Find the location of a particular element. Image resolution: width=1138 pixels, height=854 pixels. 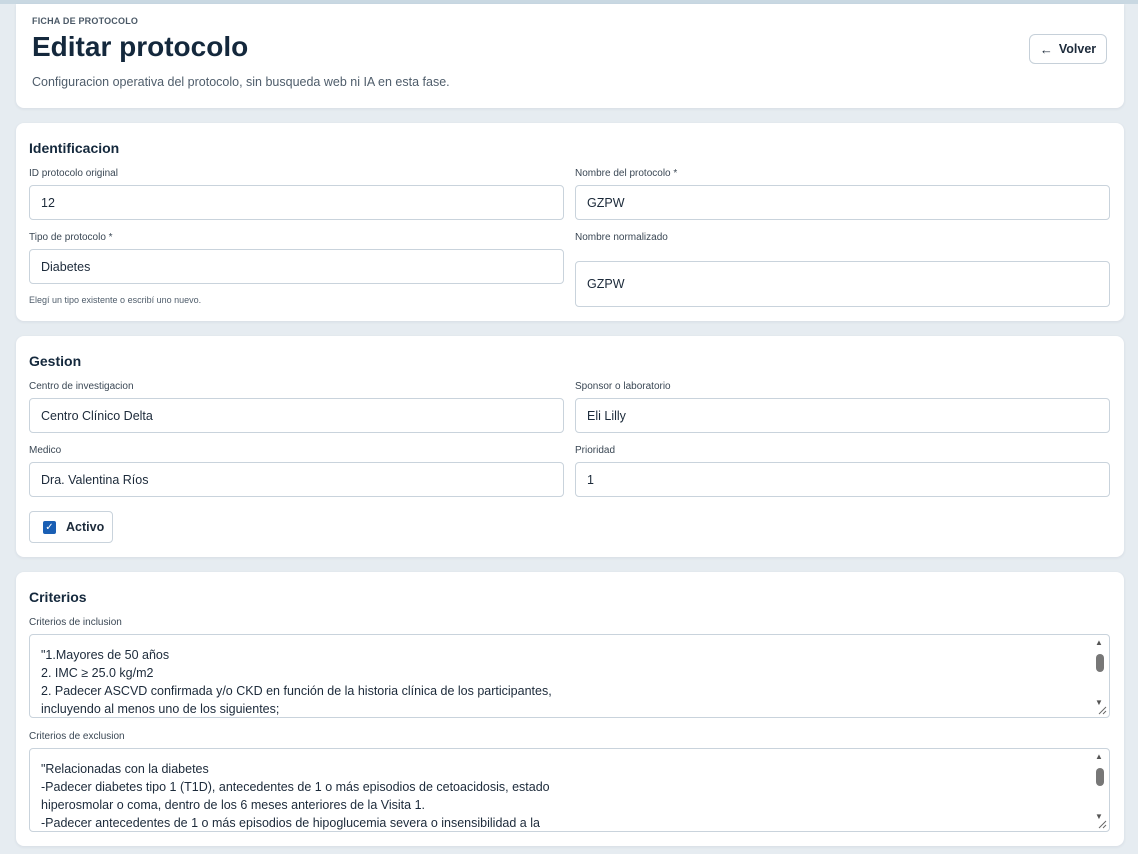

prioridad-label: Prioridad is located at coordinates (595, 450).